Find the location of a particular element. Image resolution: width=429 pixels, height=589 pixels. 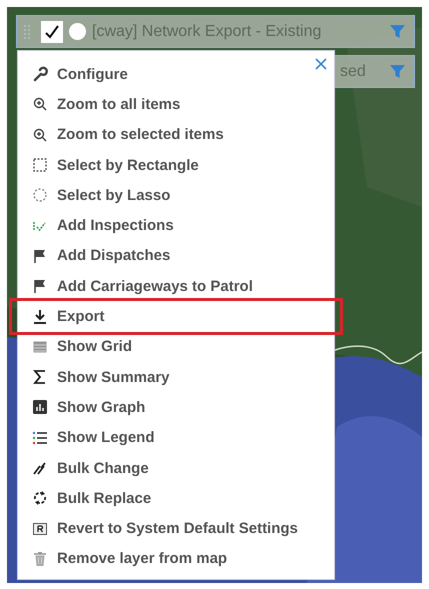

menu-item: Bulk Replace is located at coordinates (176, 498).